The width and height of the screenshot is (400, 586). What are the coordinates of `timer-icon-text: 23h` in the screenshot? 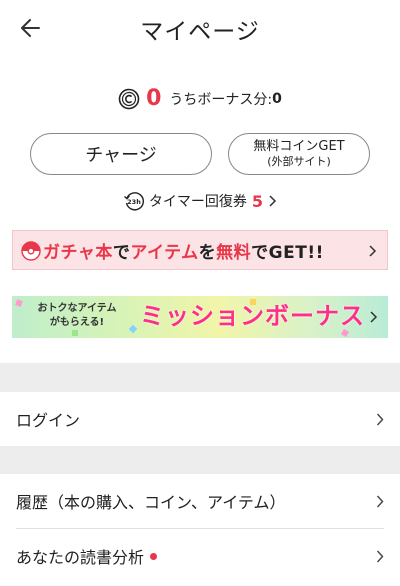 It's located at (134, 202).